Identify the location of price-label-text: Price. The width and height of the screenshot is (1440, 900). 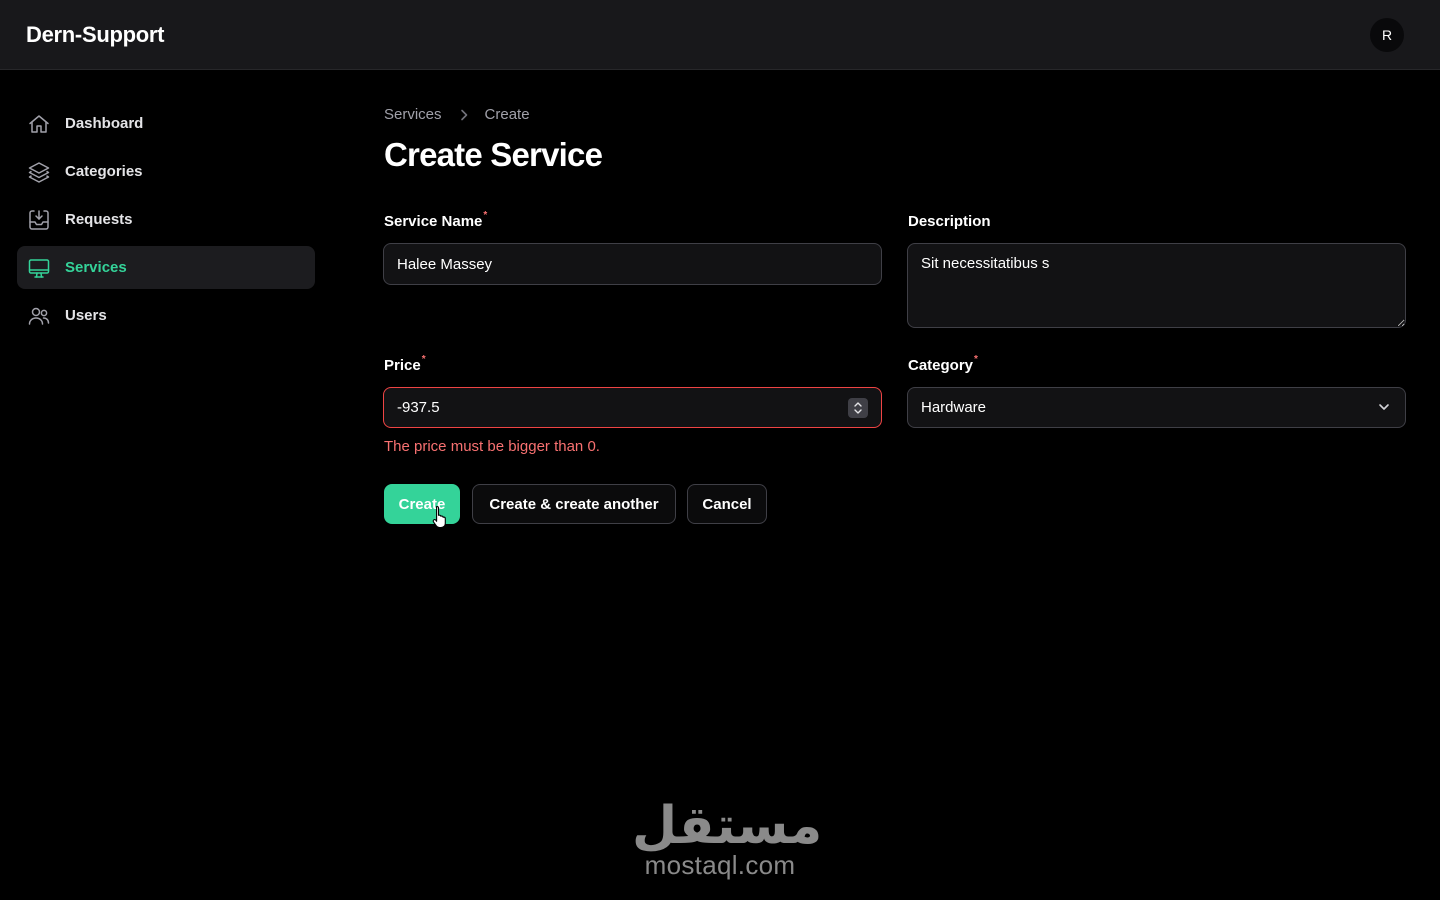
(402, 365).